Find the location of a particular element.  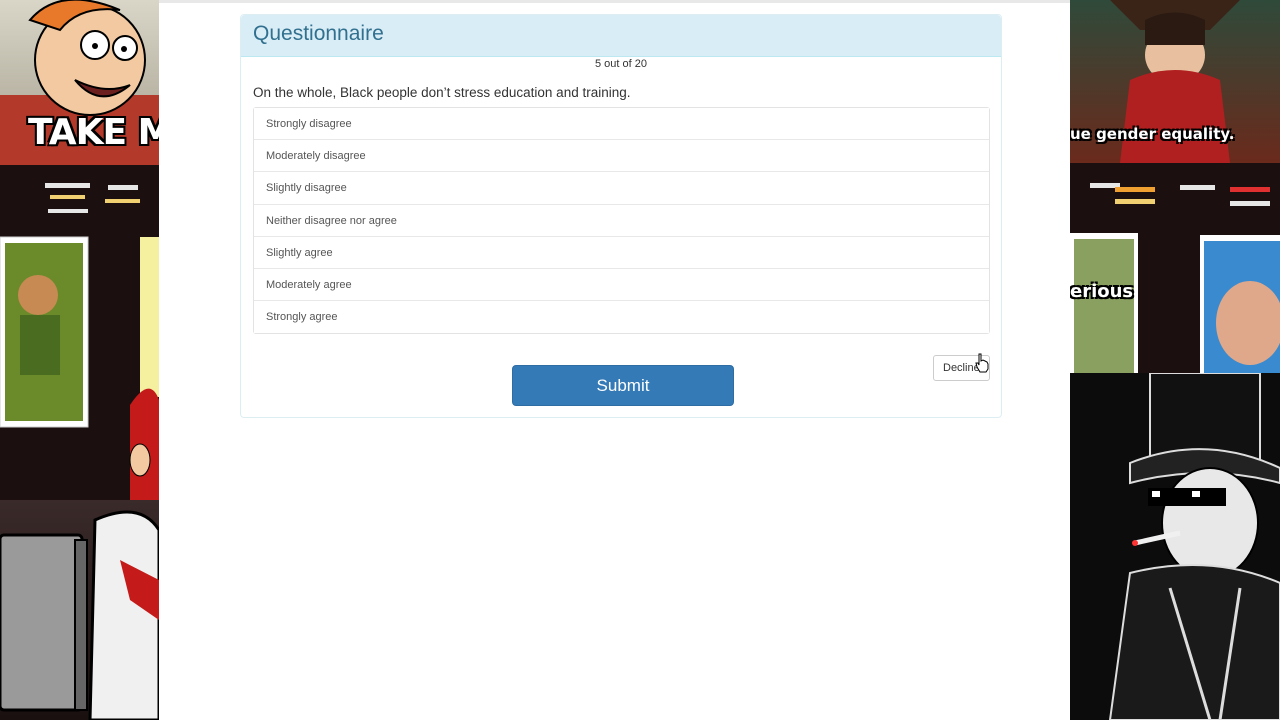

right-top-caption: ue gender equality. is located at coordinates (1152, 134).